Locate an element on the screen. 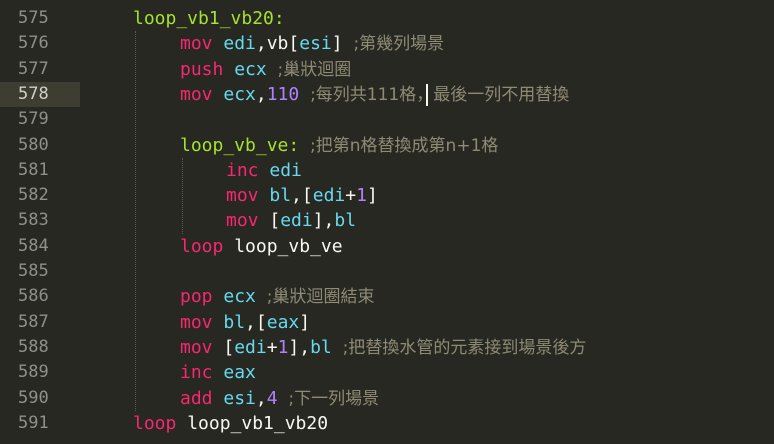 The height and width of the screenshot is (444, 774). code-comment: ;把第n格替換成第n+1格 is located at coordinates (404, 145).